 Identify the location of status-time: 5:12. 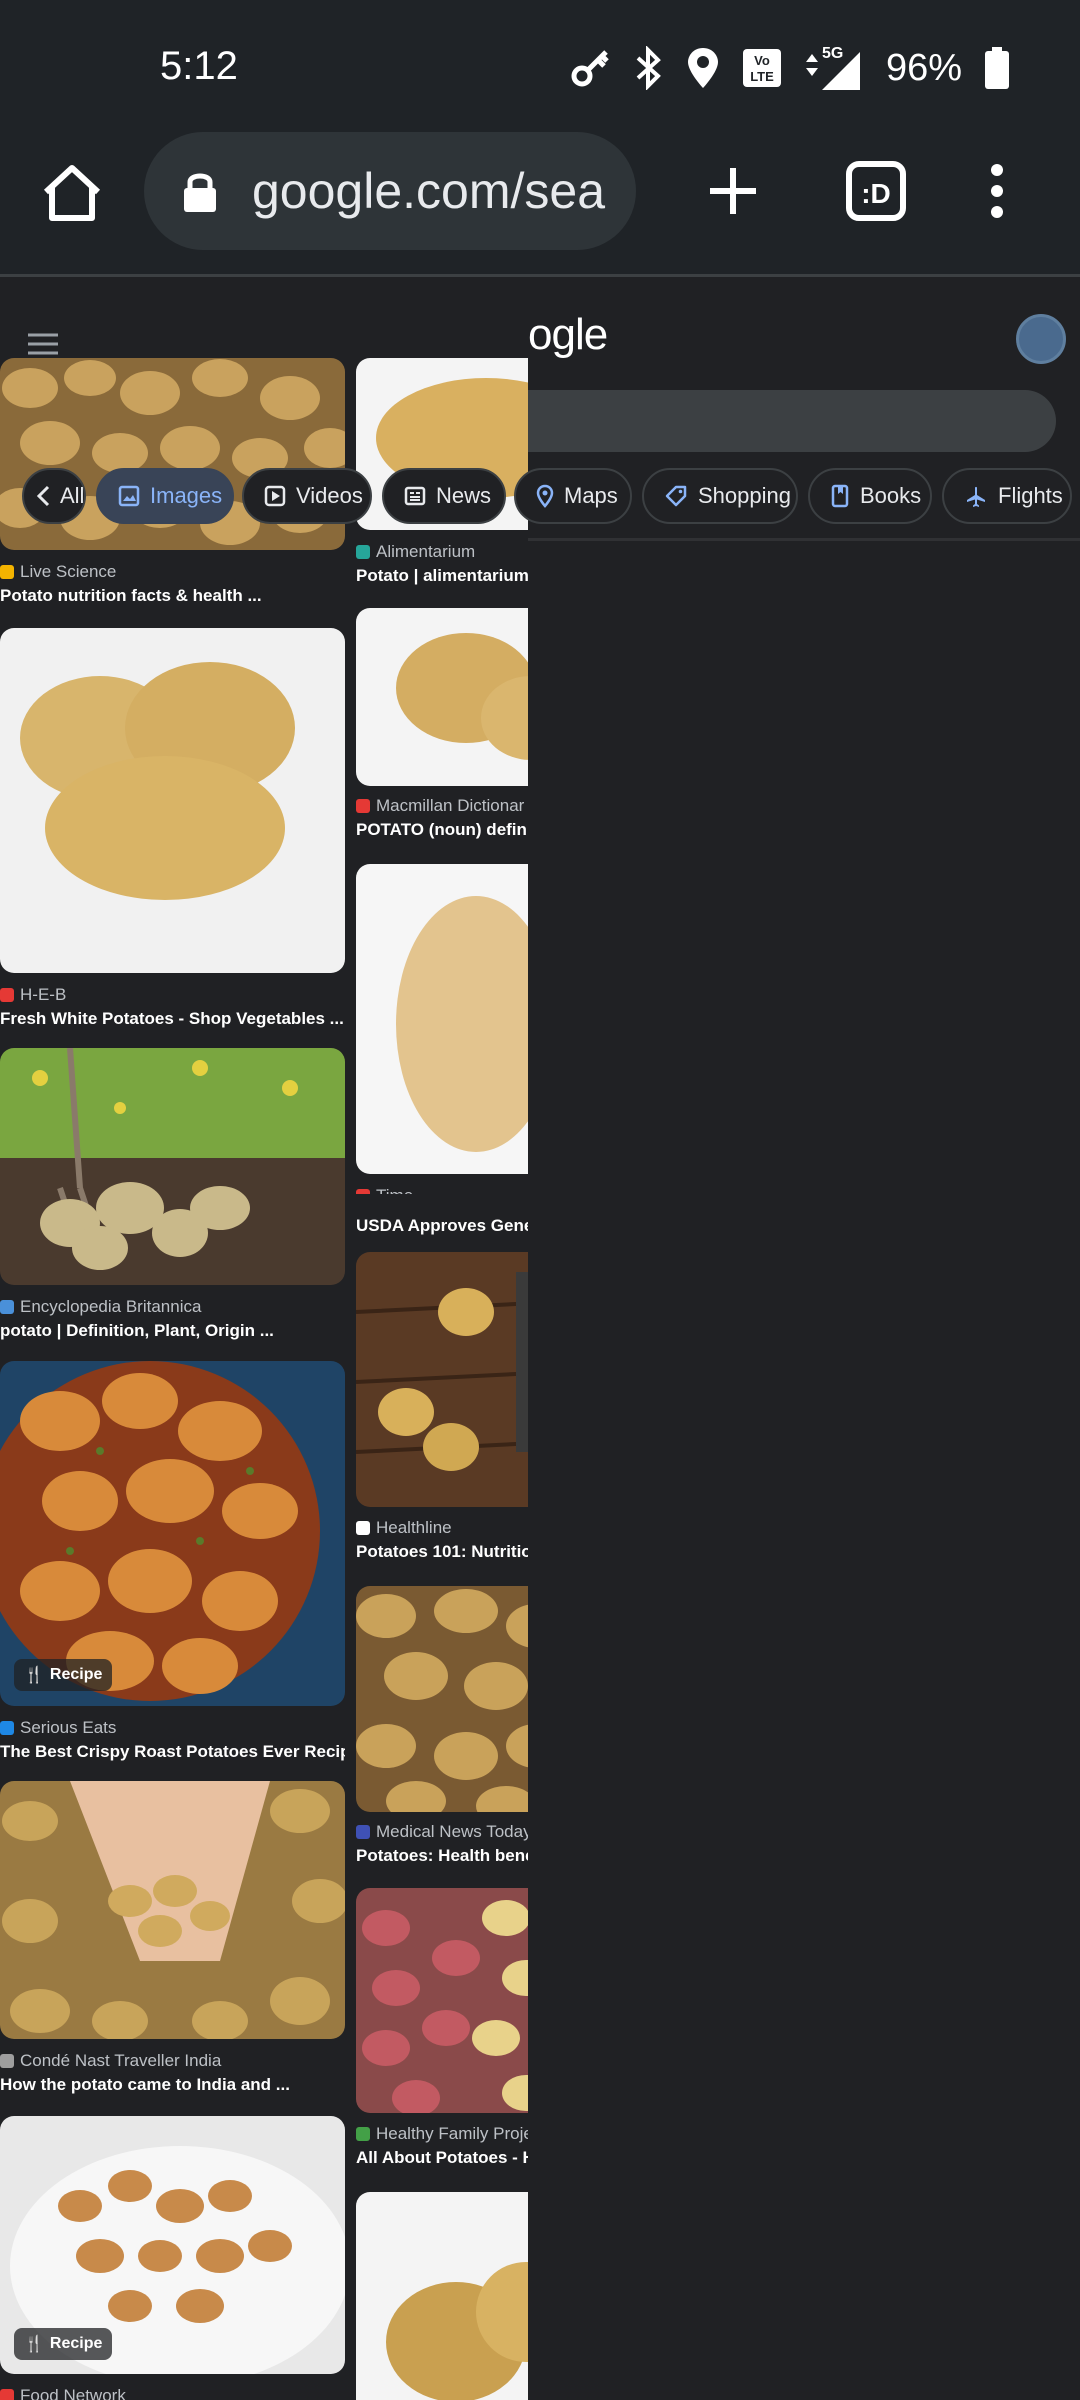
(199, 66).